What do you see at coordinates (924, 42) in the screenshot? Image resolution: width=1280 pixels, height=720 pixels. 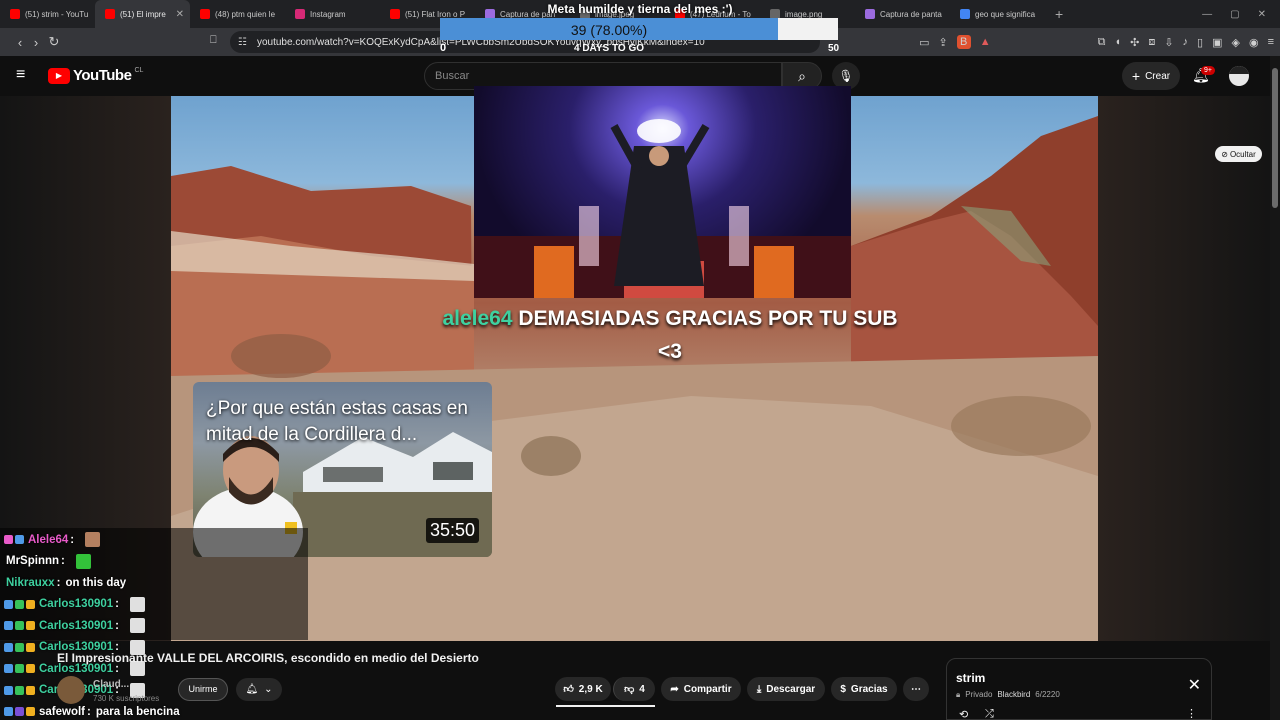 I see `cast-icon: ▭` at bounding box center [924, 42].